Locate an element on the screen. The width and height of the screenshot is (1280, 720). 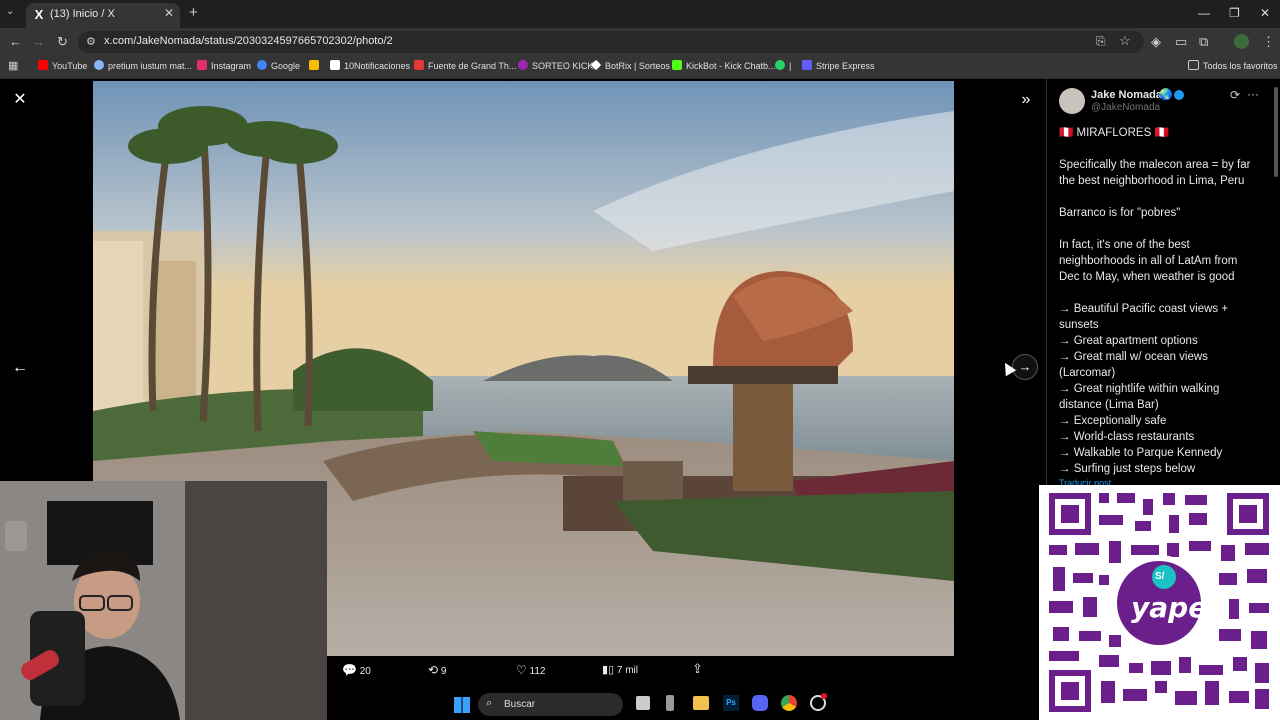
close-window-icon: ✕ is located at coordinates (1265, 13).